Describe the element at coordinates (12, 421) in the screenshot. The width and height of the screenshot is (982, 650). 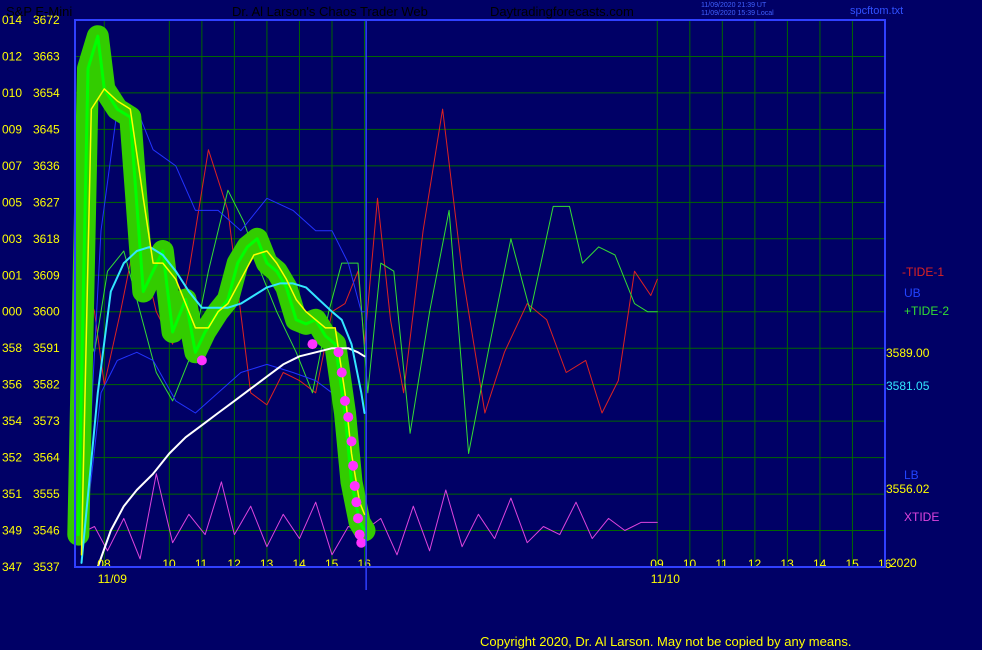
I see `y-left-label: 354` at that location.